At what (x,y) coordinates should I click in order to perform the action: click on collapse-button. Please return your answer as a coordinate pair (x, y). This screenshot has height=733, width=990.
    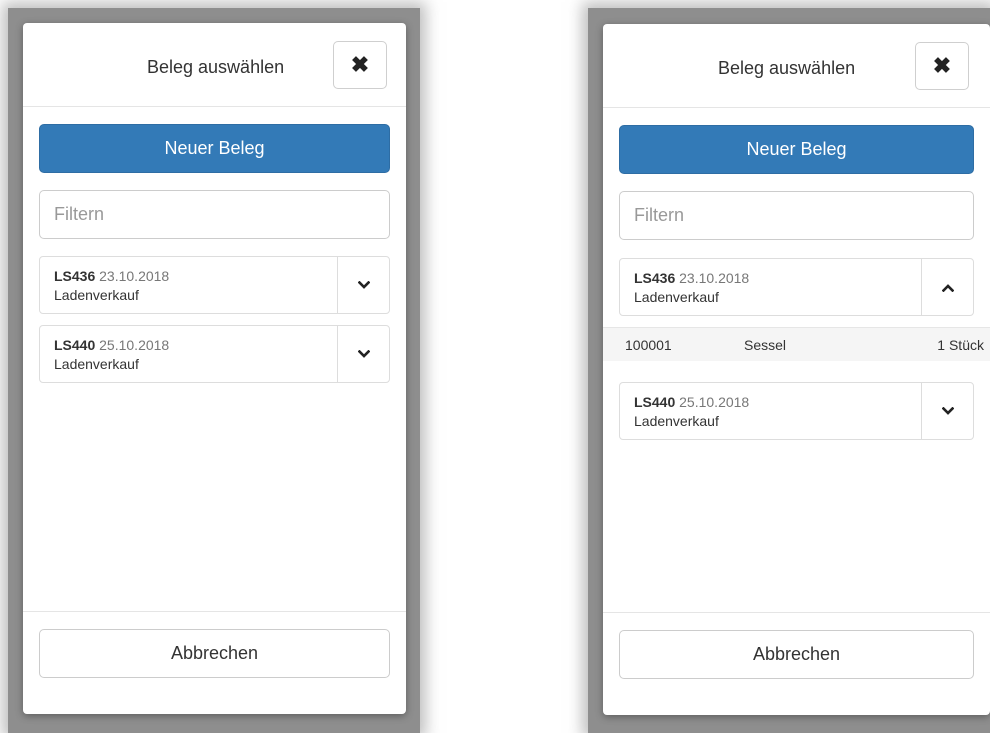
    Looking at the image, I should click on (947, 287).